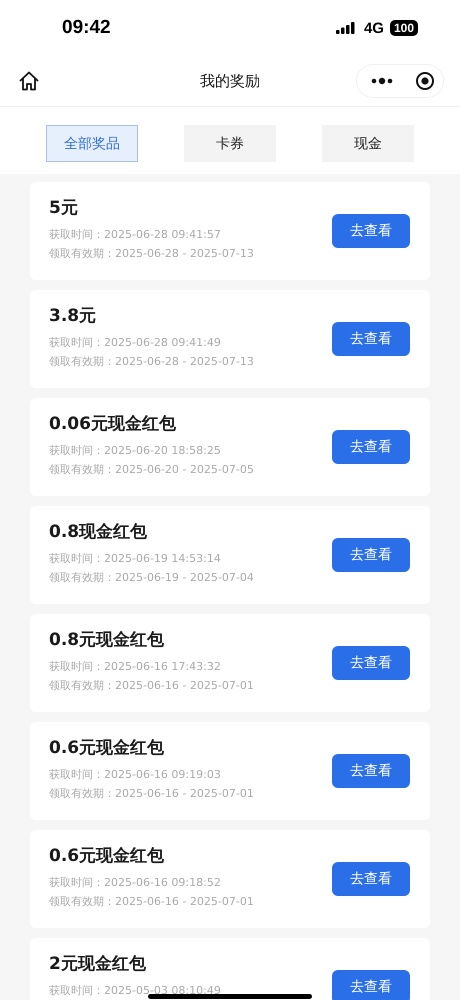  What do you see at coordinates (29, 81) in the screenshot?
I see `home-icon` at bounding box center [29, 81].